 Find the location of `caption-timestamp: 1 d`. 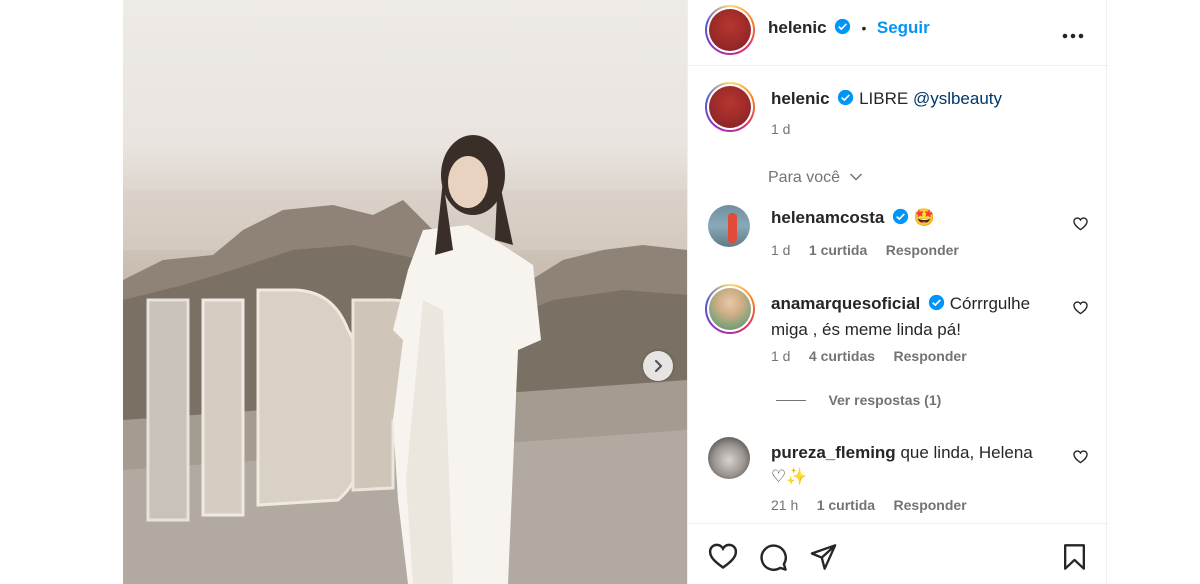

caption-timestamp: 1 d is located at coordinates (780, 129).